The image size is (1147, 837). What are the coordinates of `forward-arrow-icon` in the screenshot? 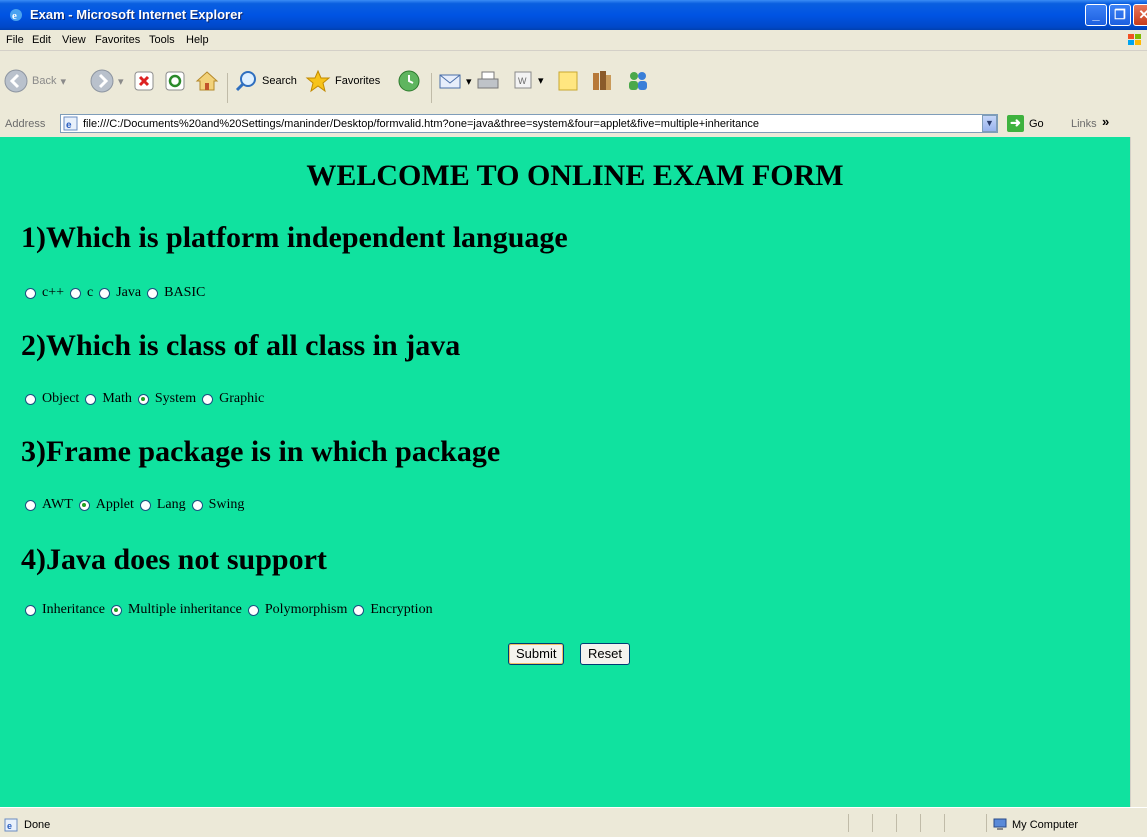 It's located at (102, 81).